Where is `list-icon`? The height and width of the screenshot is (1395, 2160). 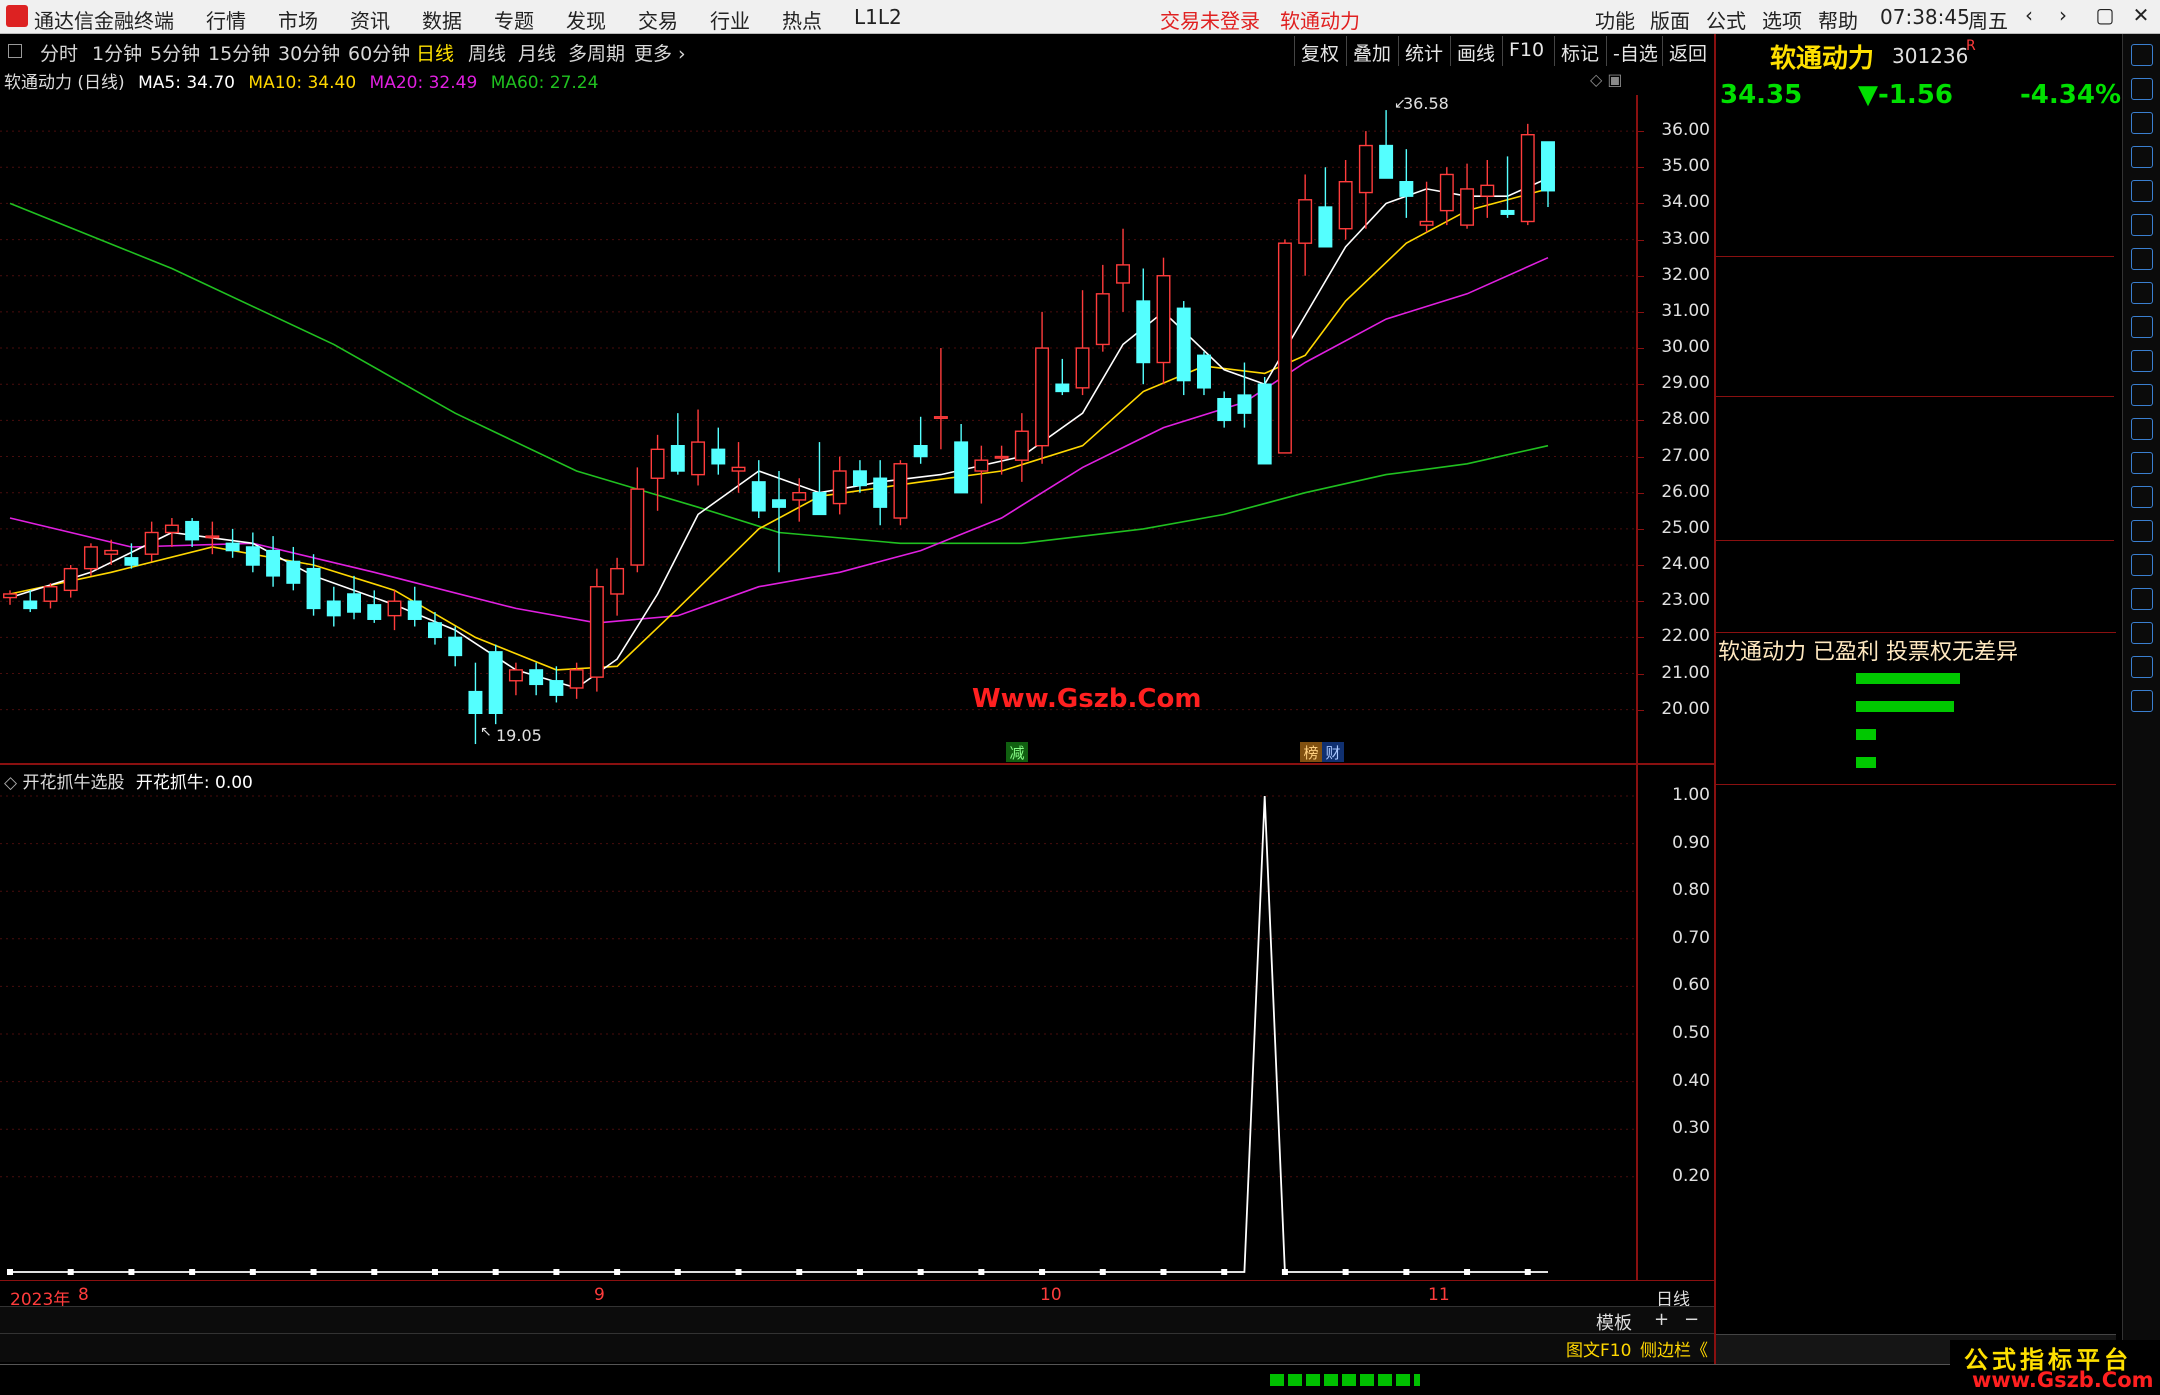
list-icon is located at coordinates (2142, 123).